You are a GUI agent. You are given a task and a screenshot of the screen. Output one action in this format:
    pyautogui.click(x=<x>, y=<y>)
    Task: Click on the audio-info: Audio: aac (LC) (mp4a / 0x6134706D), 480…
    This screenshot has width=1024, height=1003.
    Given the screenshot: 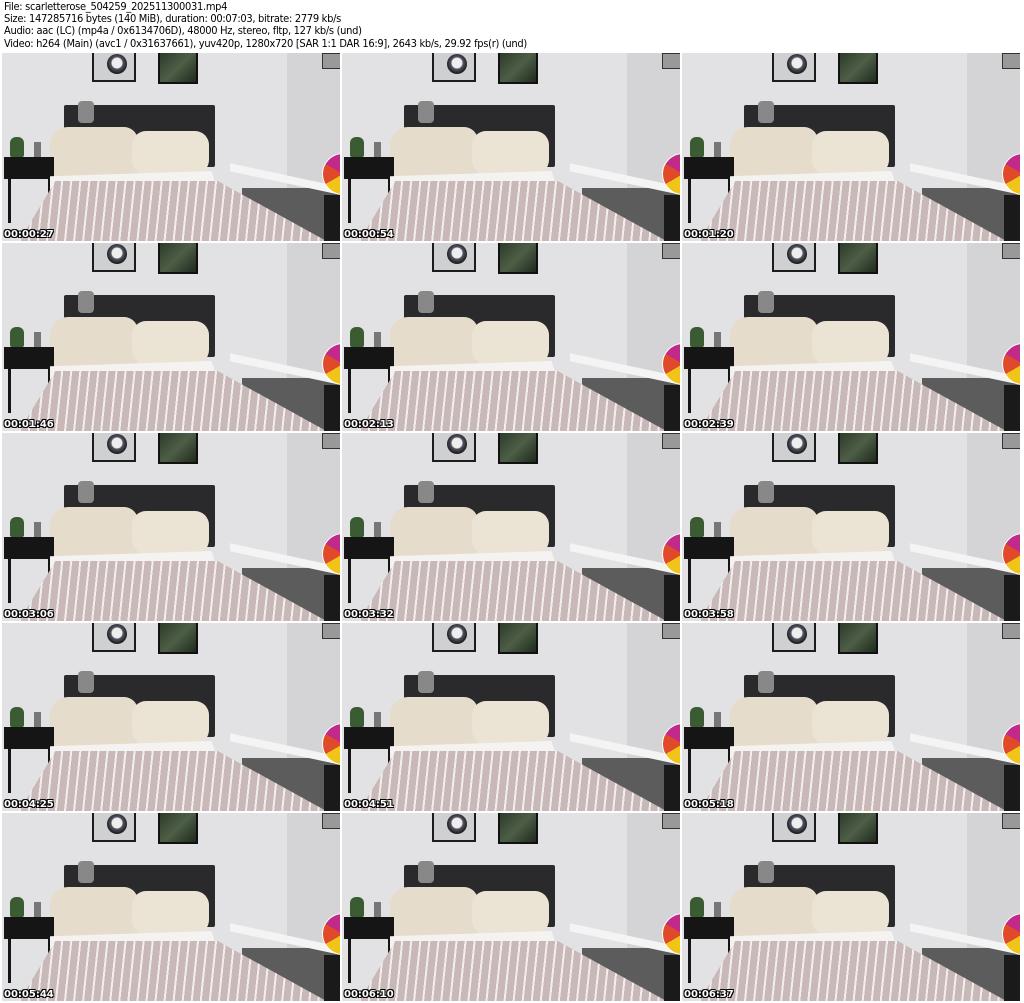 What is the action you would take?
    pyautogui.click(x=183, y=31)
    